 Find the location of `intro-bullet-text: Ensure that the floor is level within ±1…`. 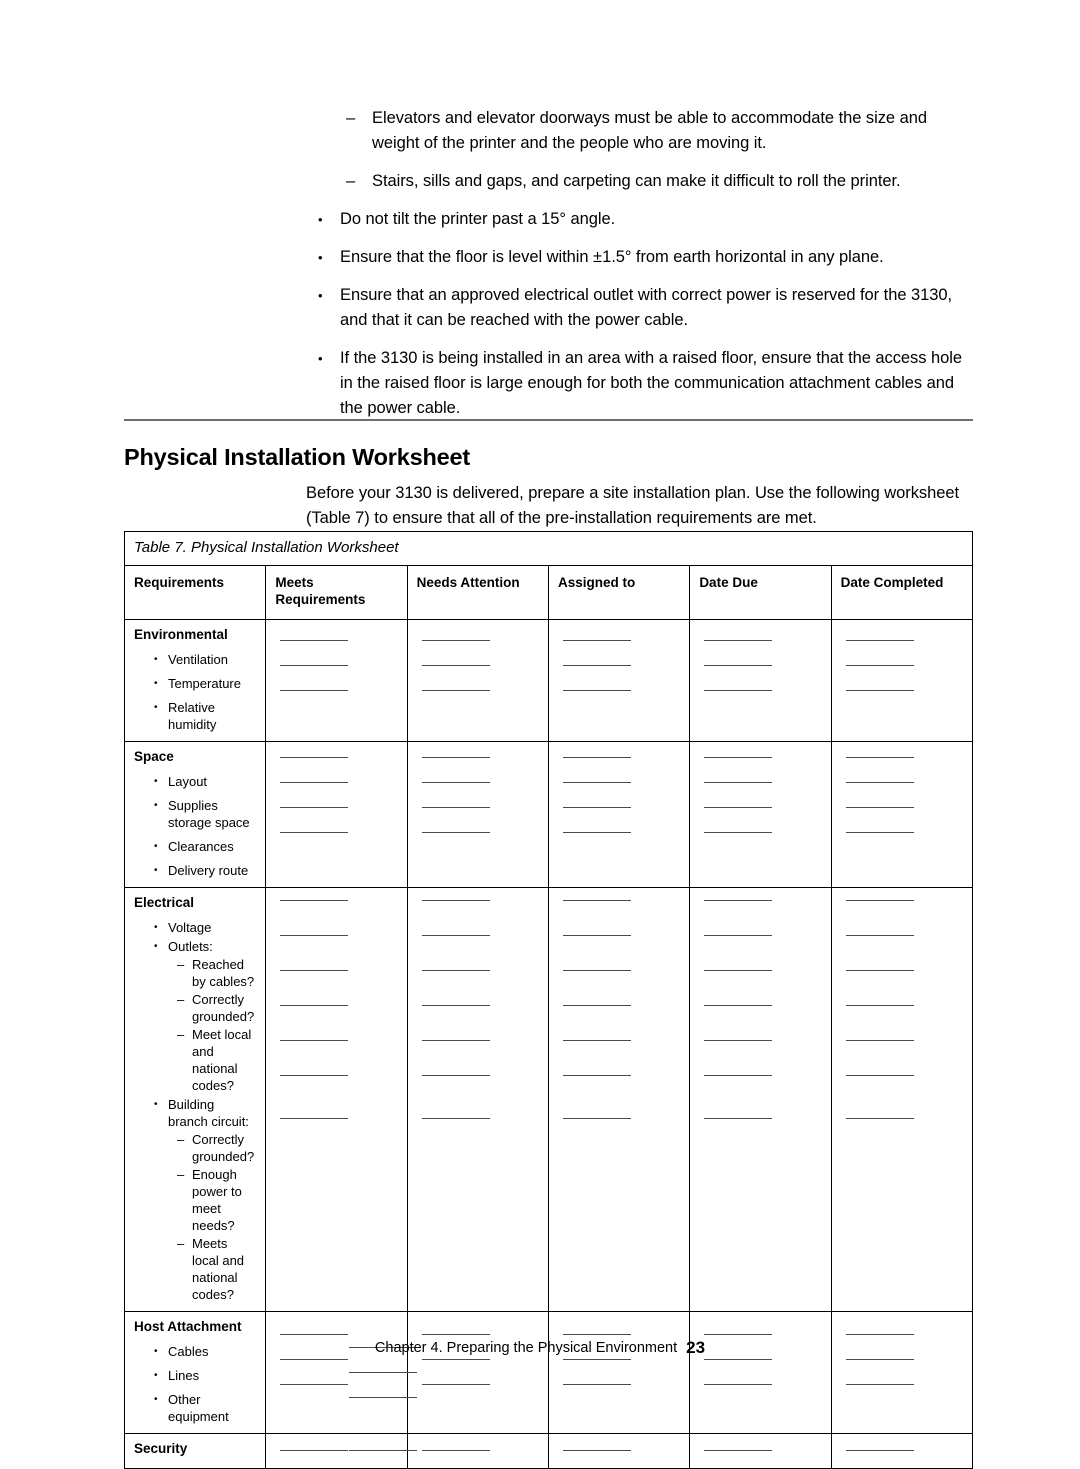

intro-bullet-text: Ensure that the floor is level within ±1… is located at coordinates (612, 257).